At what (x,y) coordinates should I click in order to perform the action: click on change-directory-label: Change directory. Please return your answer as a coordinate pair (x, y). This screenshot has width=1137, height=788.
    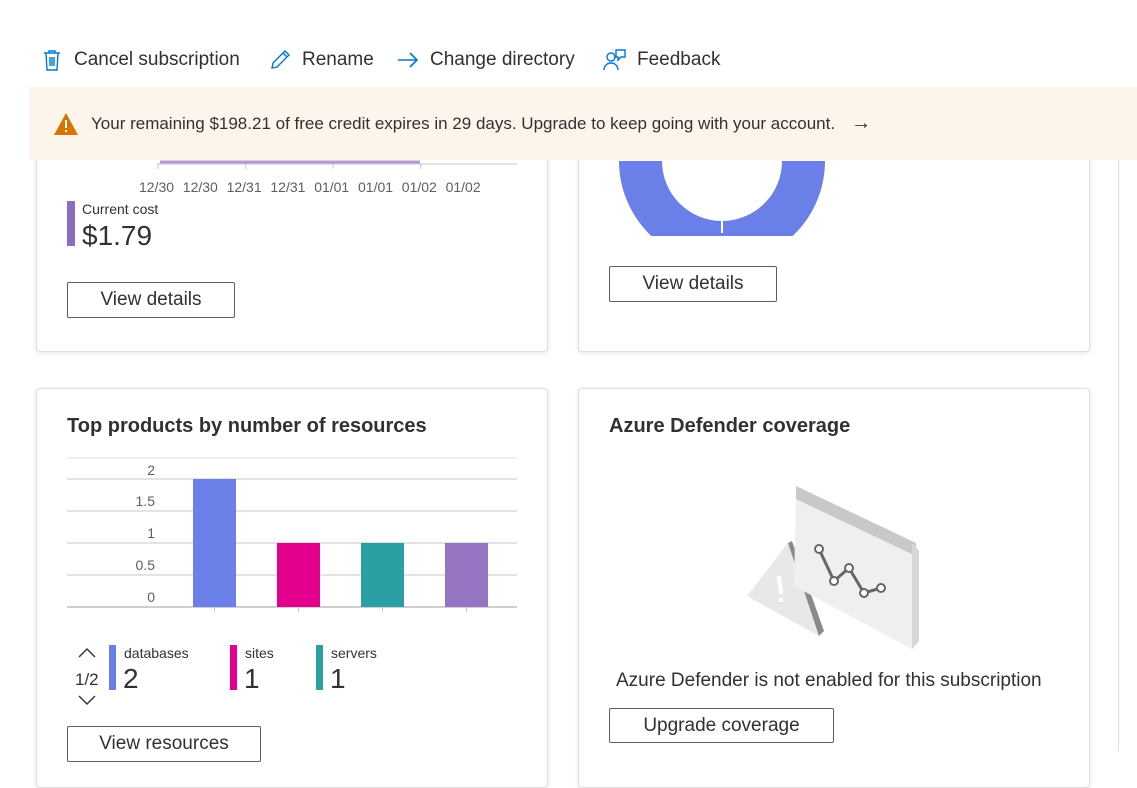
    Looking at the image, I should click on (502, 59).